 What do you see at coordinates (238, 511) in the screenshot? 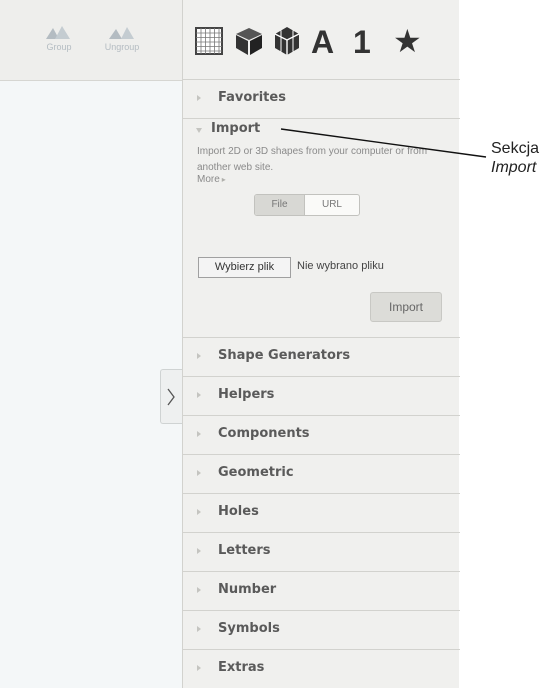
I see `section-label: Holes` at bounding box center [238, 511].